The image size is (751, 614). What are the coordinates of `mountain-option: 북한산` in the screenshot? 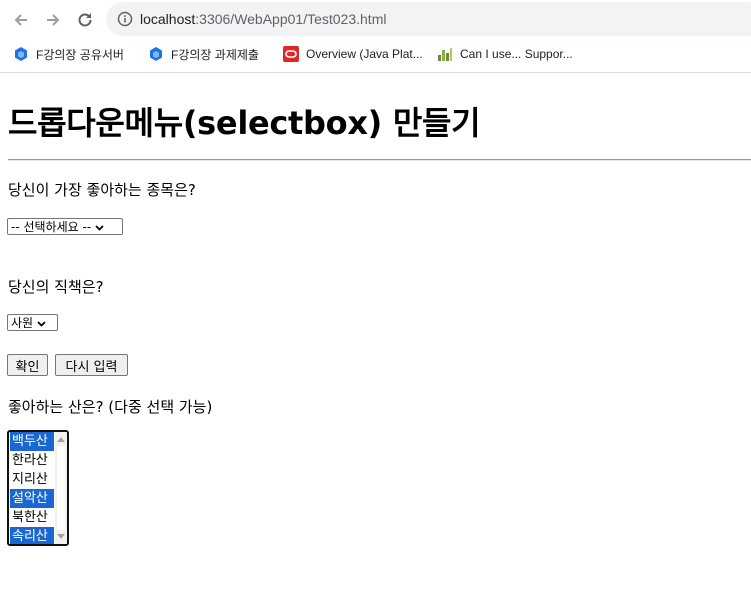 It's located at (32, 517).